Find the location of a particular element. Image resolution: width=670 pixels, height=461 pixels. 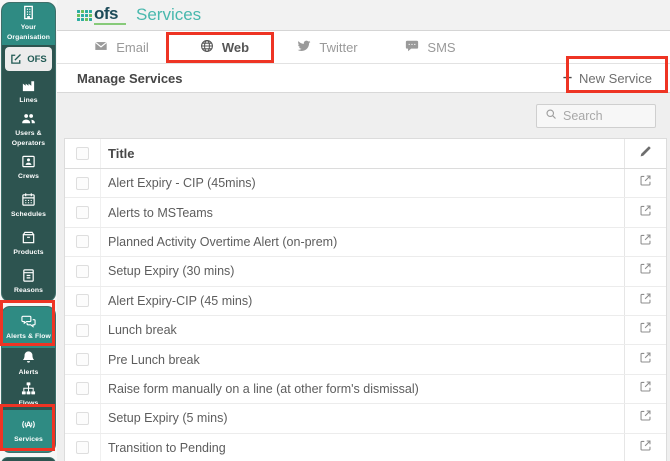

sidebar-item-crews: Crews is located at coordinates (28, 168).